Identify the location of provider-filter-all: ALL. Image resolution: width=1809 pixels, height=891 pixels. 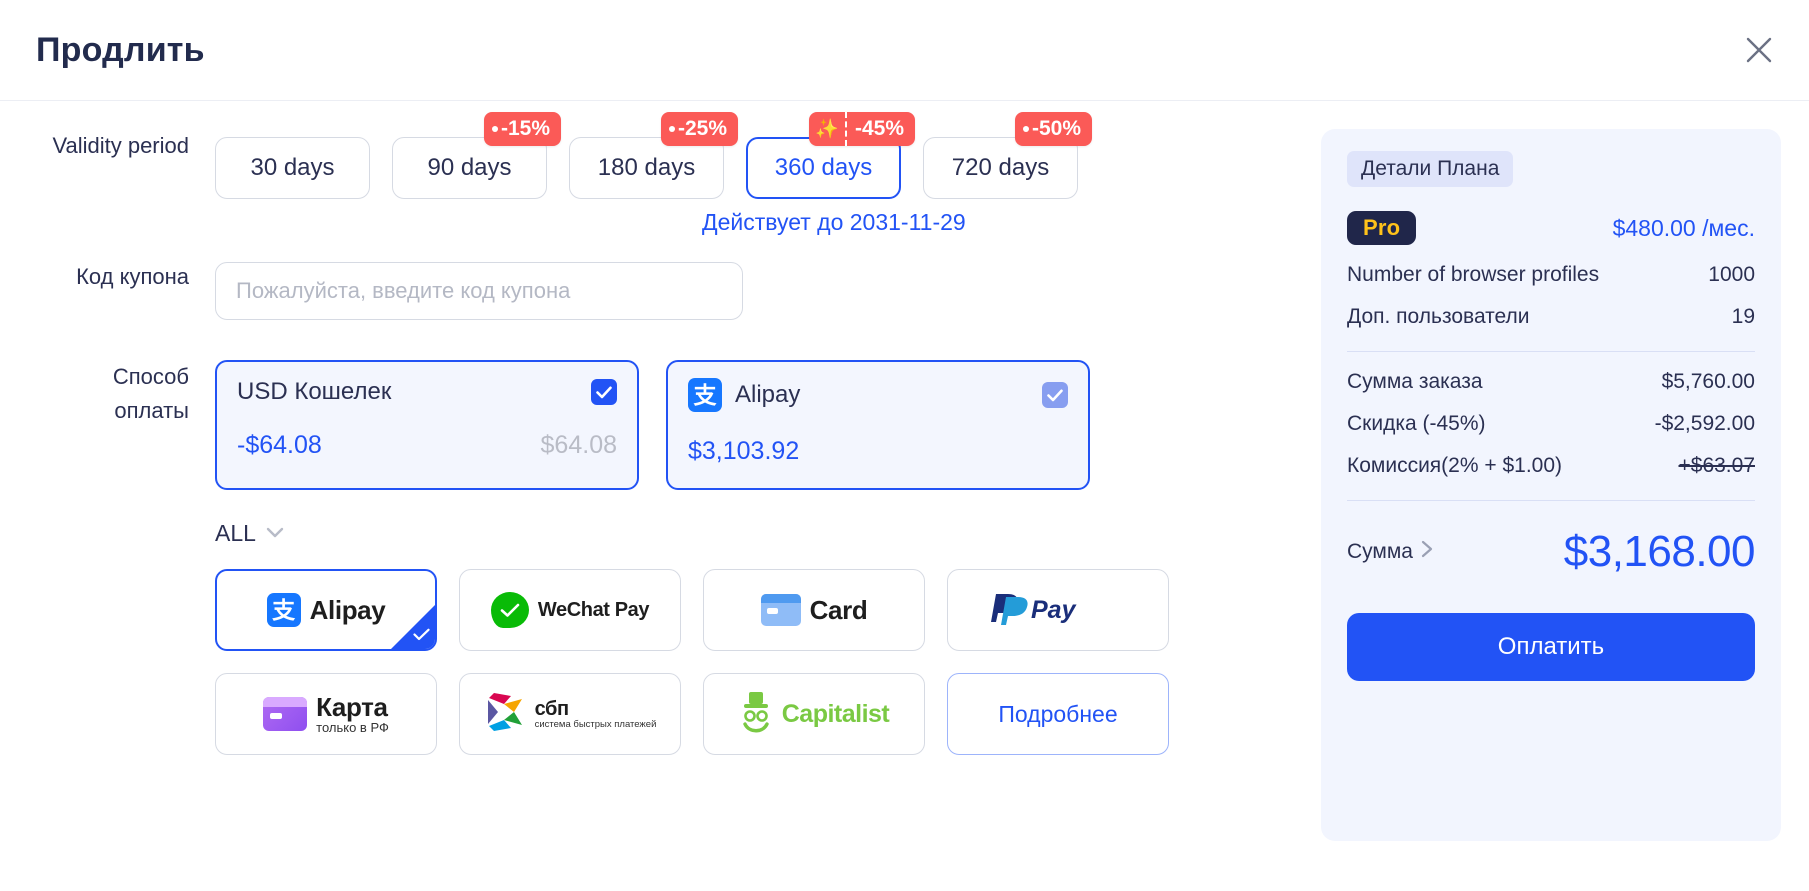
(760, 533).